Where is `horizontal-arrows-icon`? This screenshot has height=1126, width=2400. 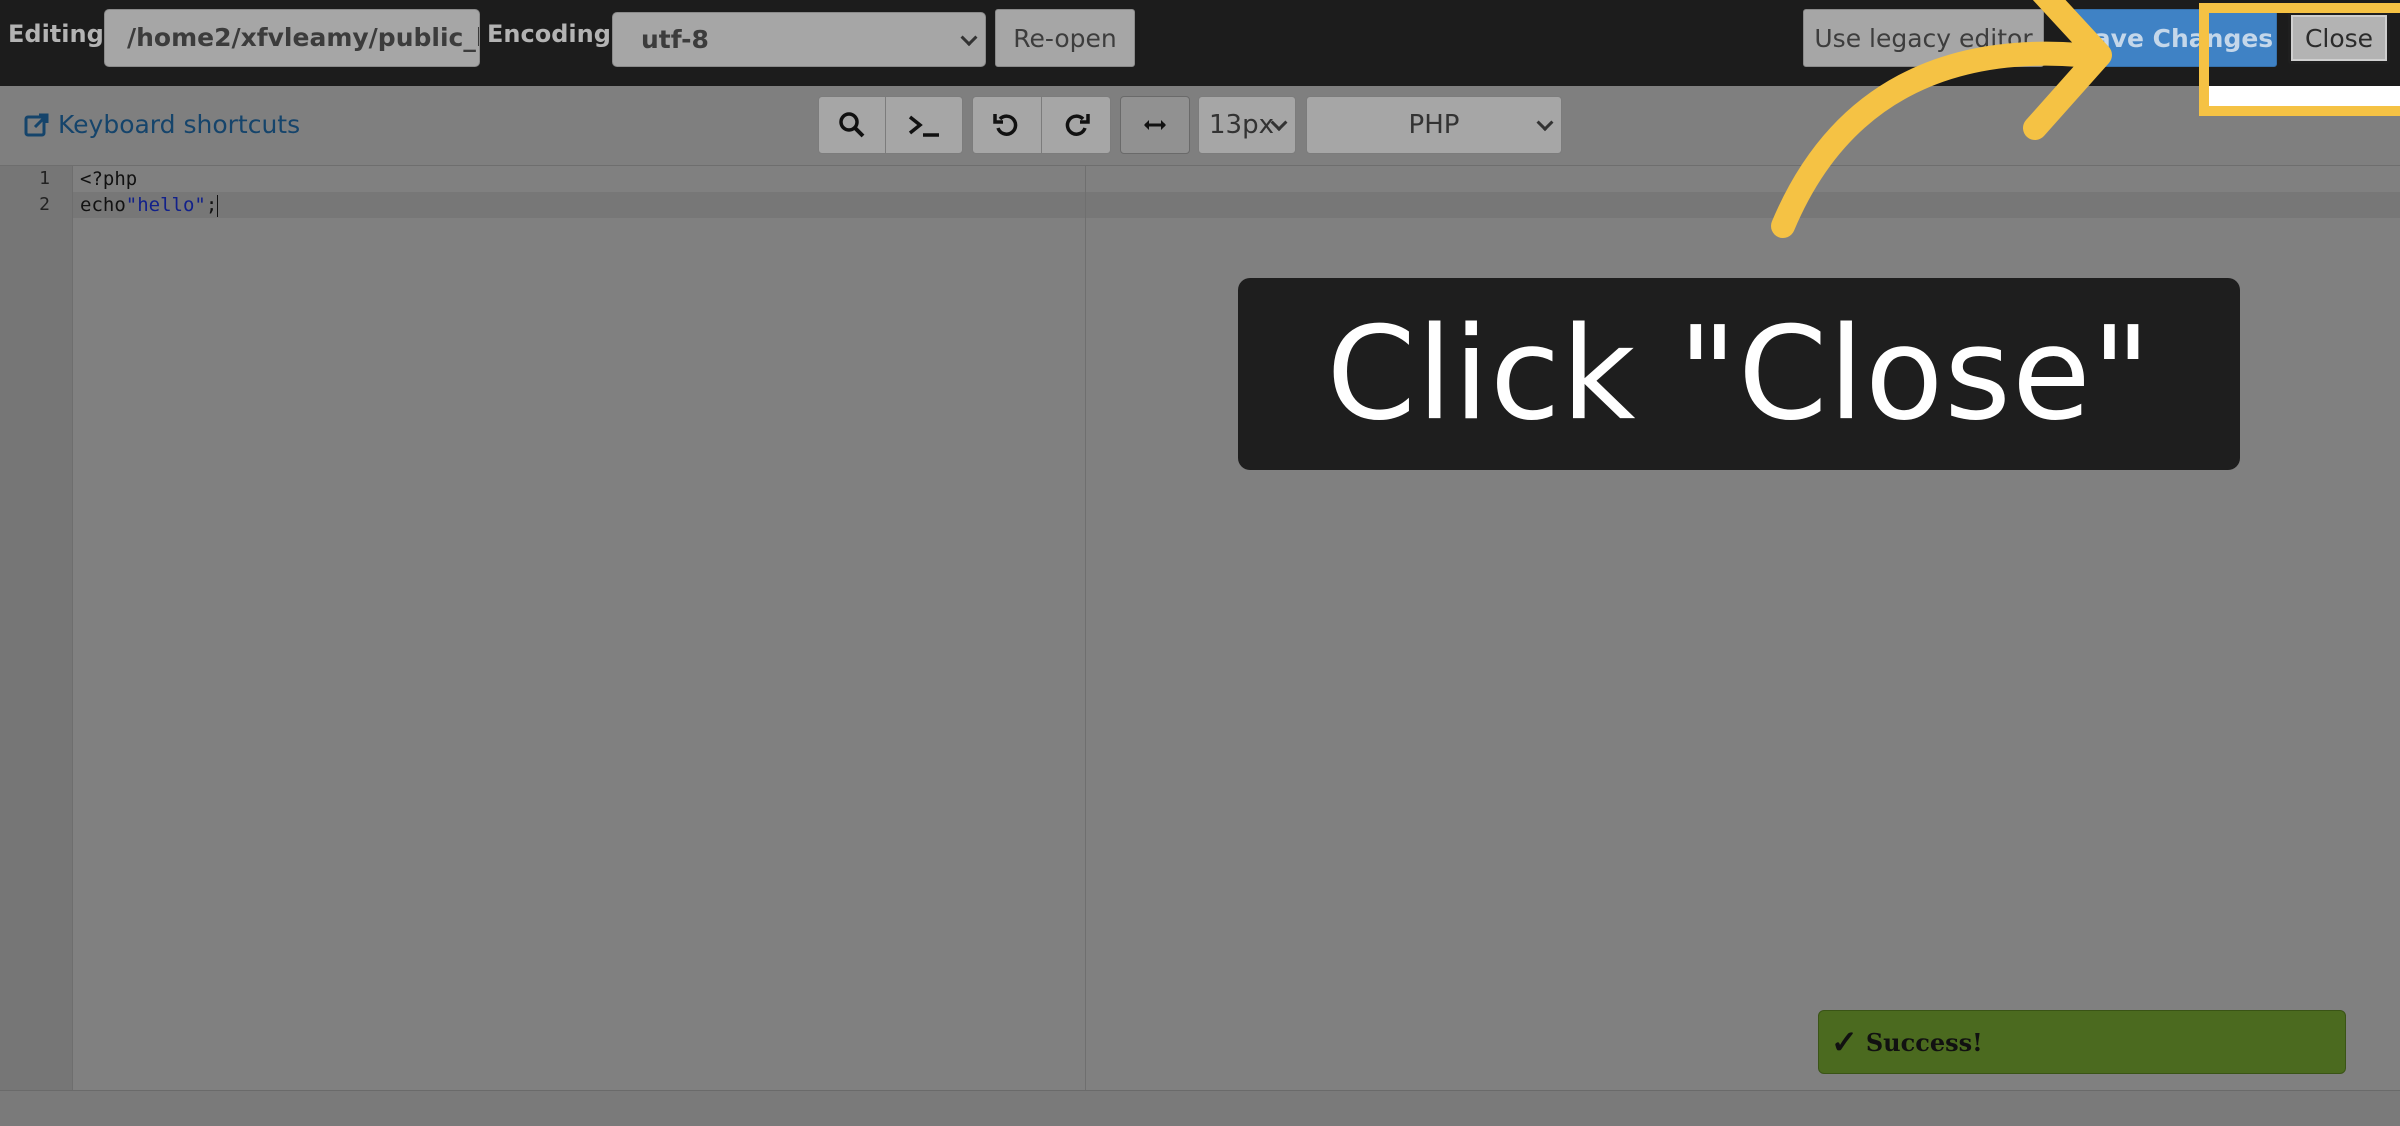 horizontal-arrows-icon is located at coordinates (1155, 125).